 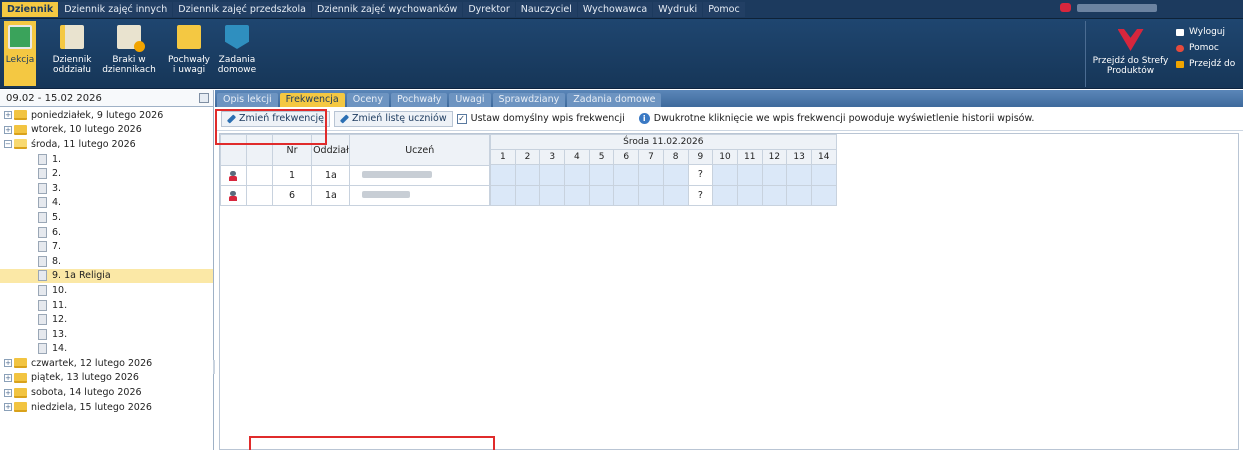 I want to click on table-row: 6 1a, so click(x=355, y=195).